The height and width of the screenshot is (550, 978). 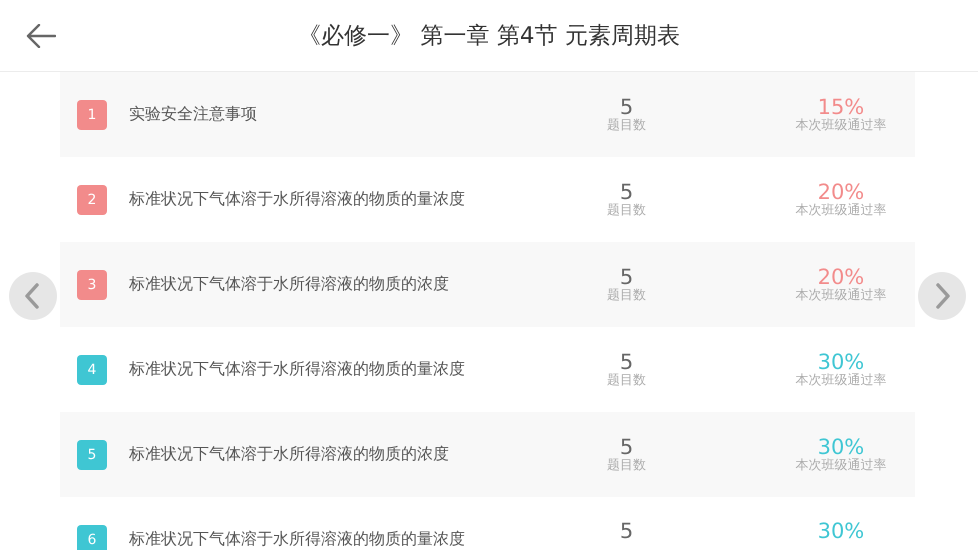 What do you see at coordinates (92, 537) in the screenshot?
I see `number-badge: 6` at bounding box center [92, 537].